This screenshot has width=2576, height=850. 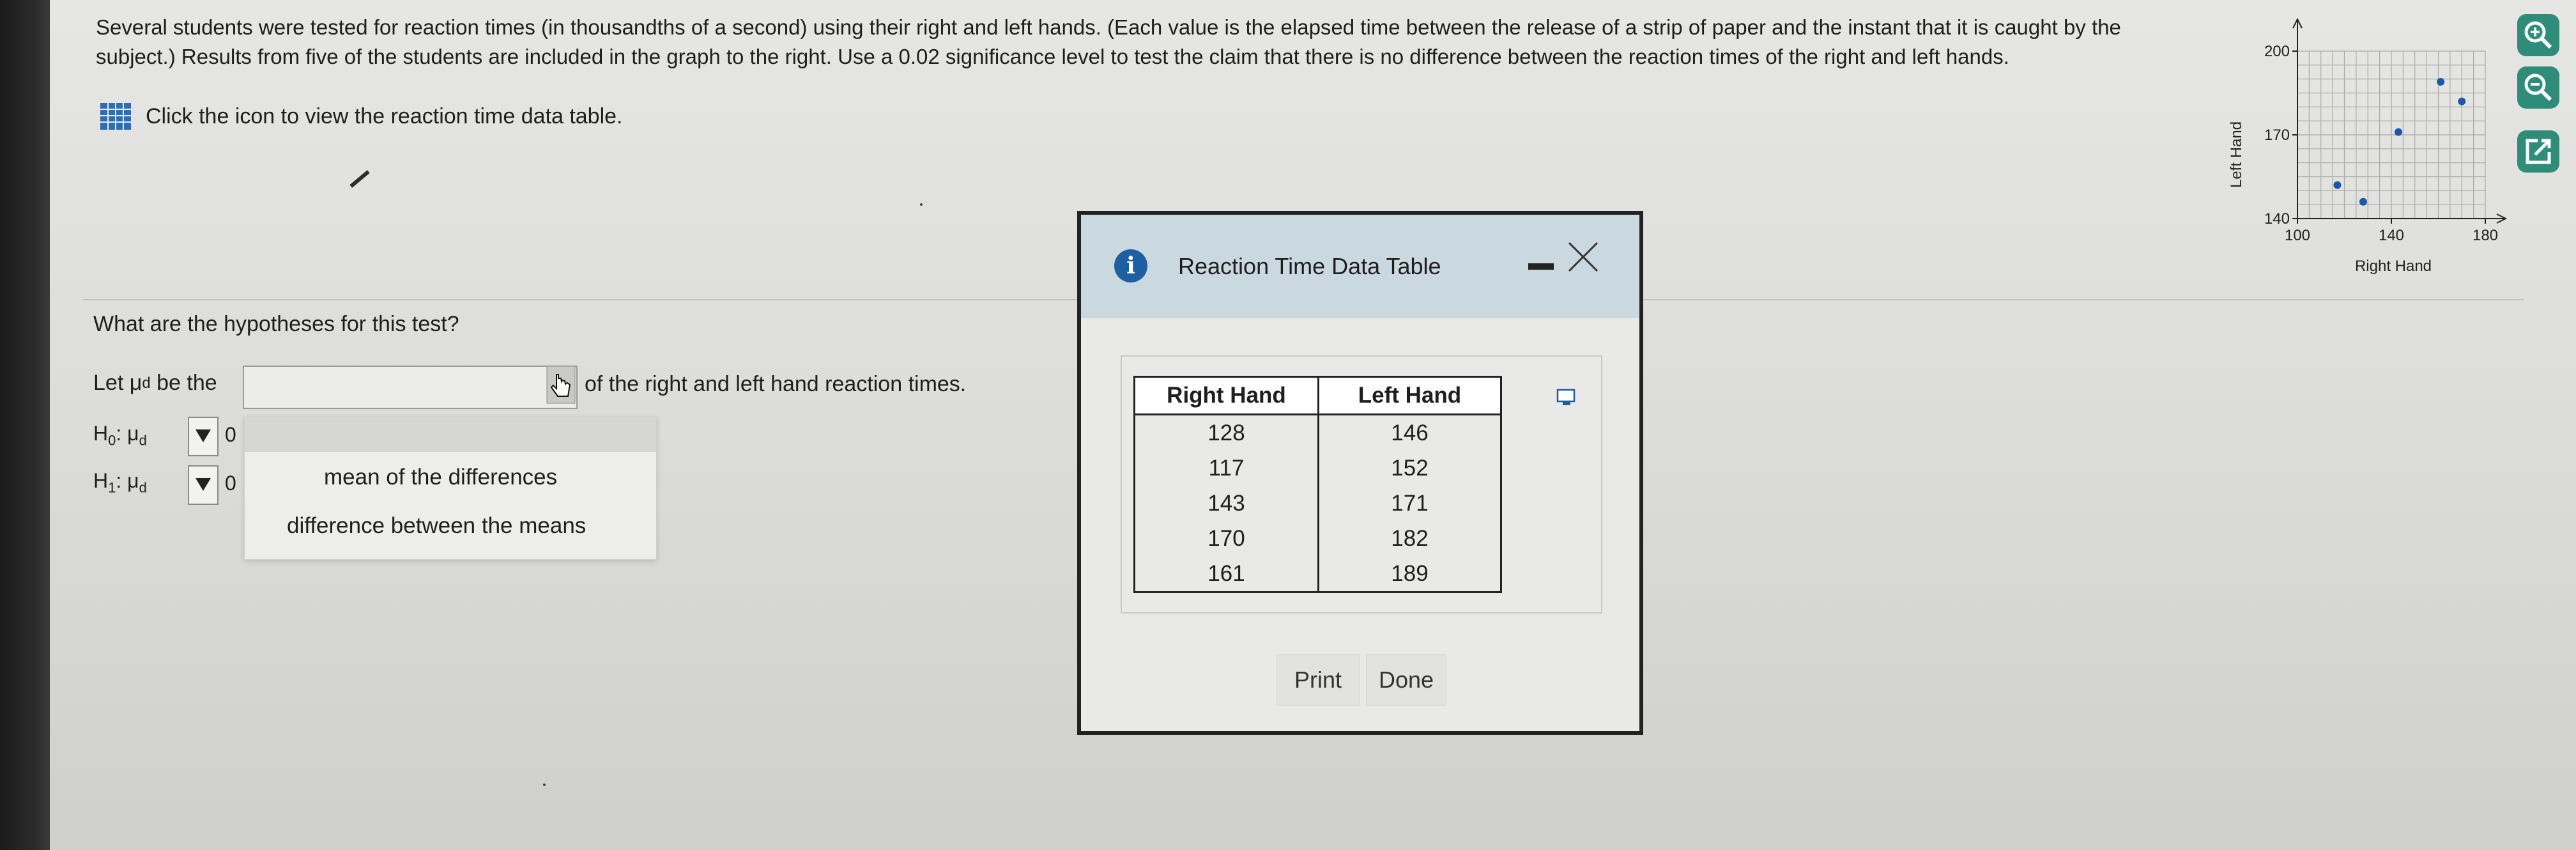 I want to click on chart-ticks: 100 140 180140170200, so click(x=2381, y=143).